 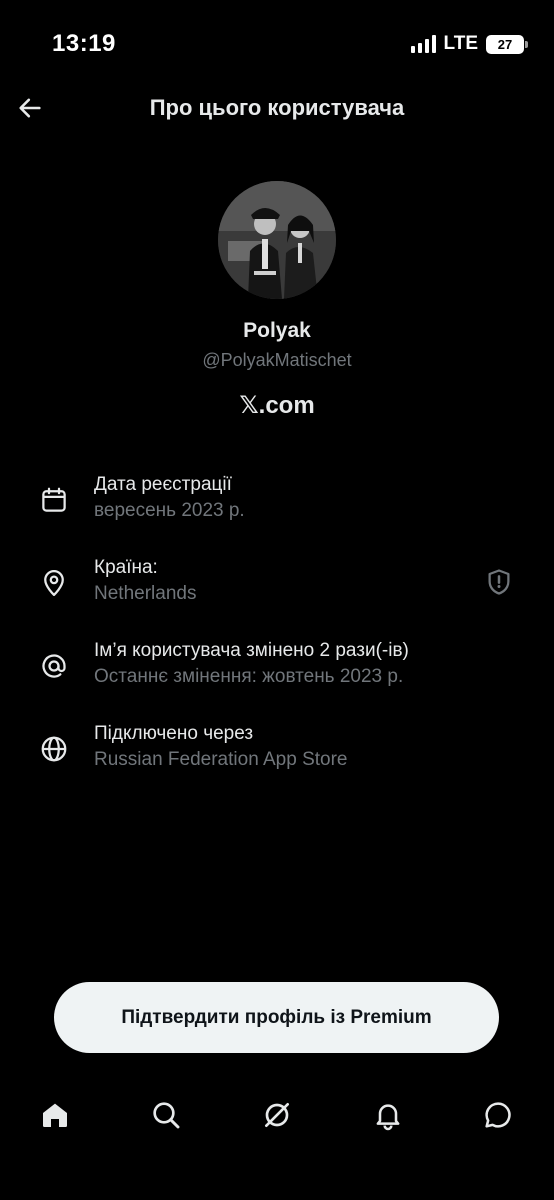 I want to click on status-bar: 13:19 LTE 27, so click(x=277, y=40).